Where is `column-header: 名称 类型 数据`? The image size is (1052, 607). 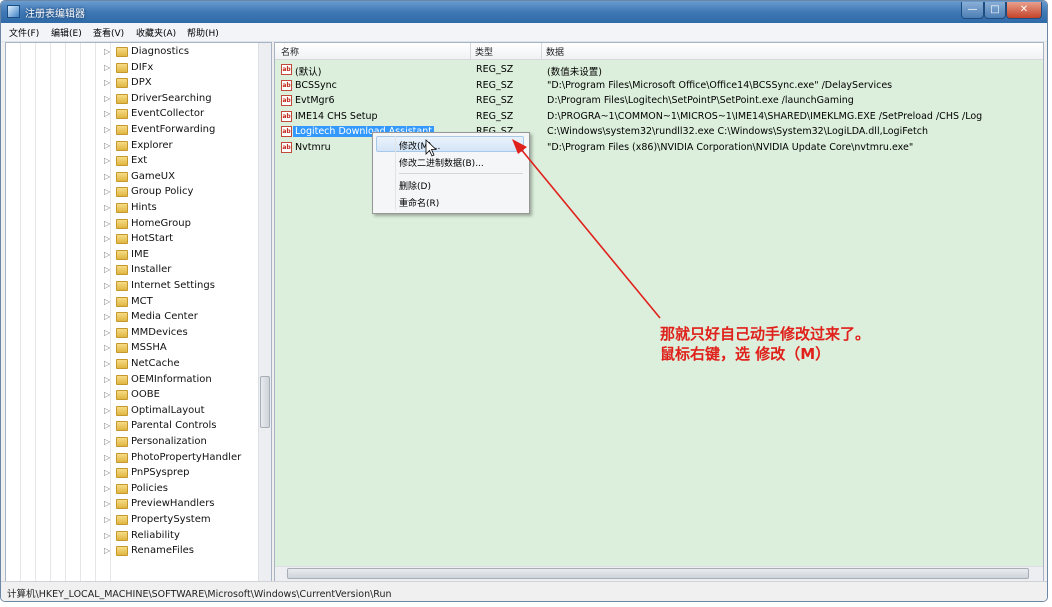 column-header: 名称 类型 数据 is located at coordinates (659, 51).